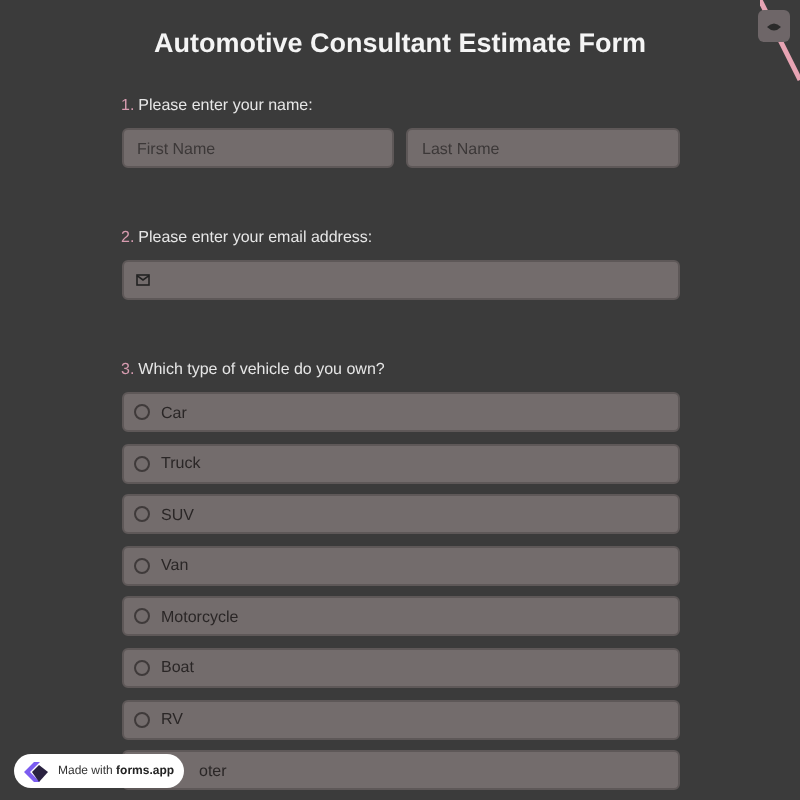 The image size is (800, 800). What do you see at coordinates (128, 370) in the screenshot?
I see `question-number: 3.` at bounding box center [128, 370].